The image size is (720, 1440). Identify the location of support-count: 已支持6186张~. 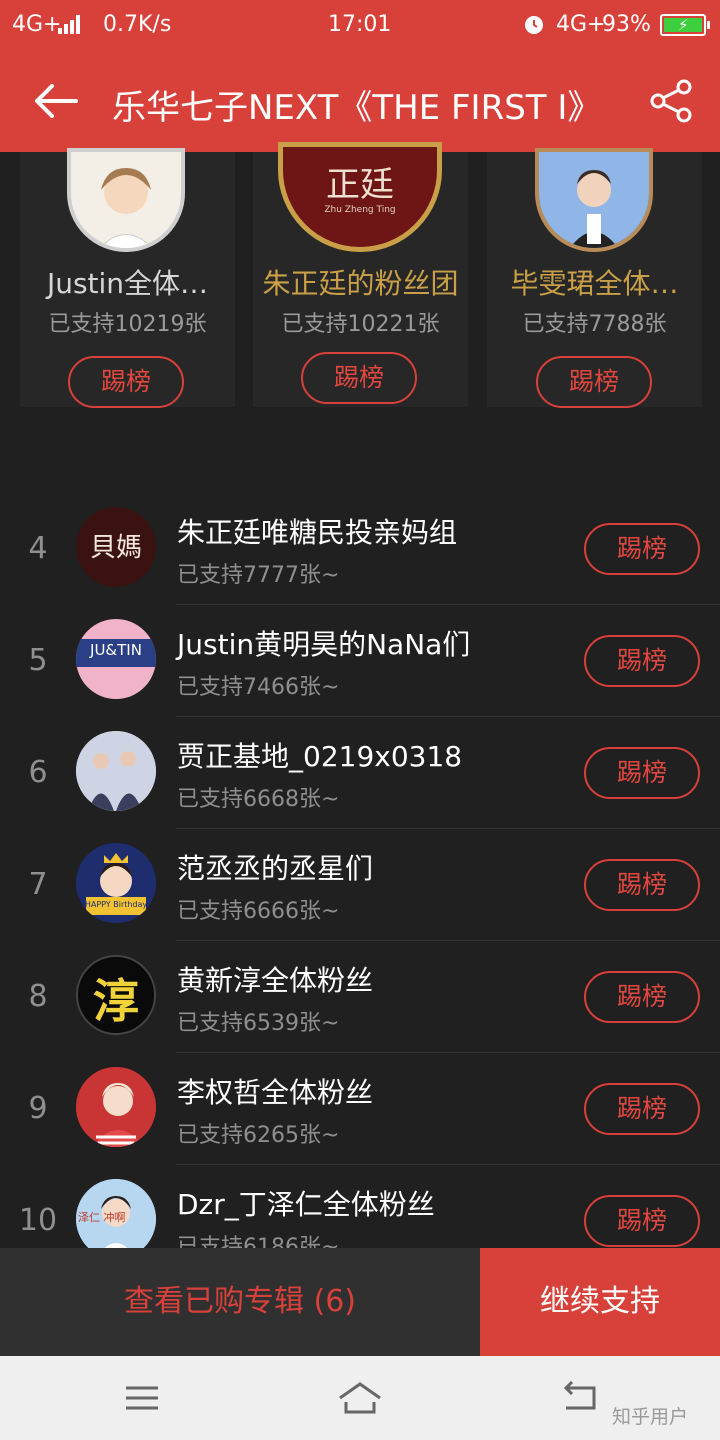
(258, 1241).